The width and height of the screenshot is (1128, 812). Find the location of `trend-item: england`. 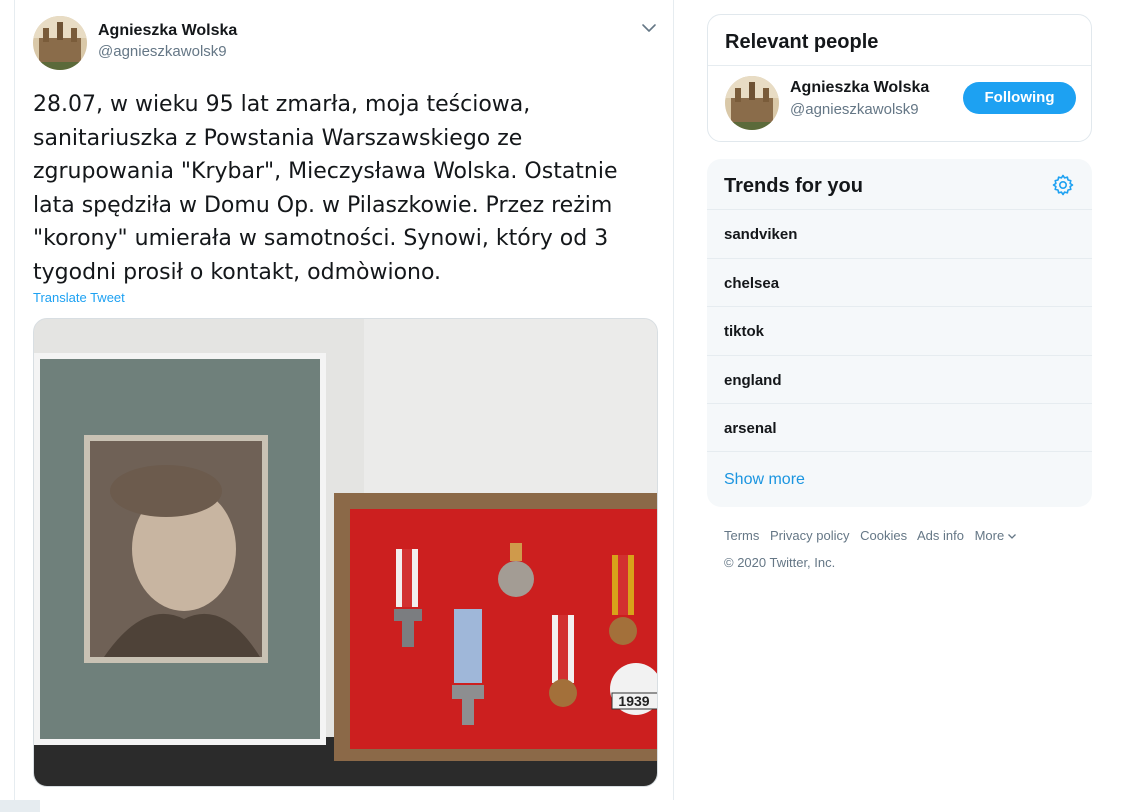

trend-item: england is located at coordinates (899, 379).